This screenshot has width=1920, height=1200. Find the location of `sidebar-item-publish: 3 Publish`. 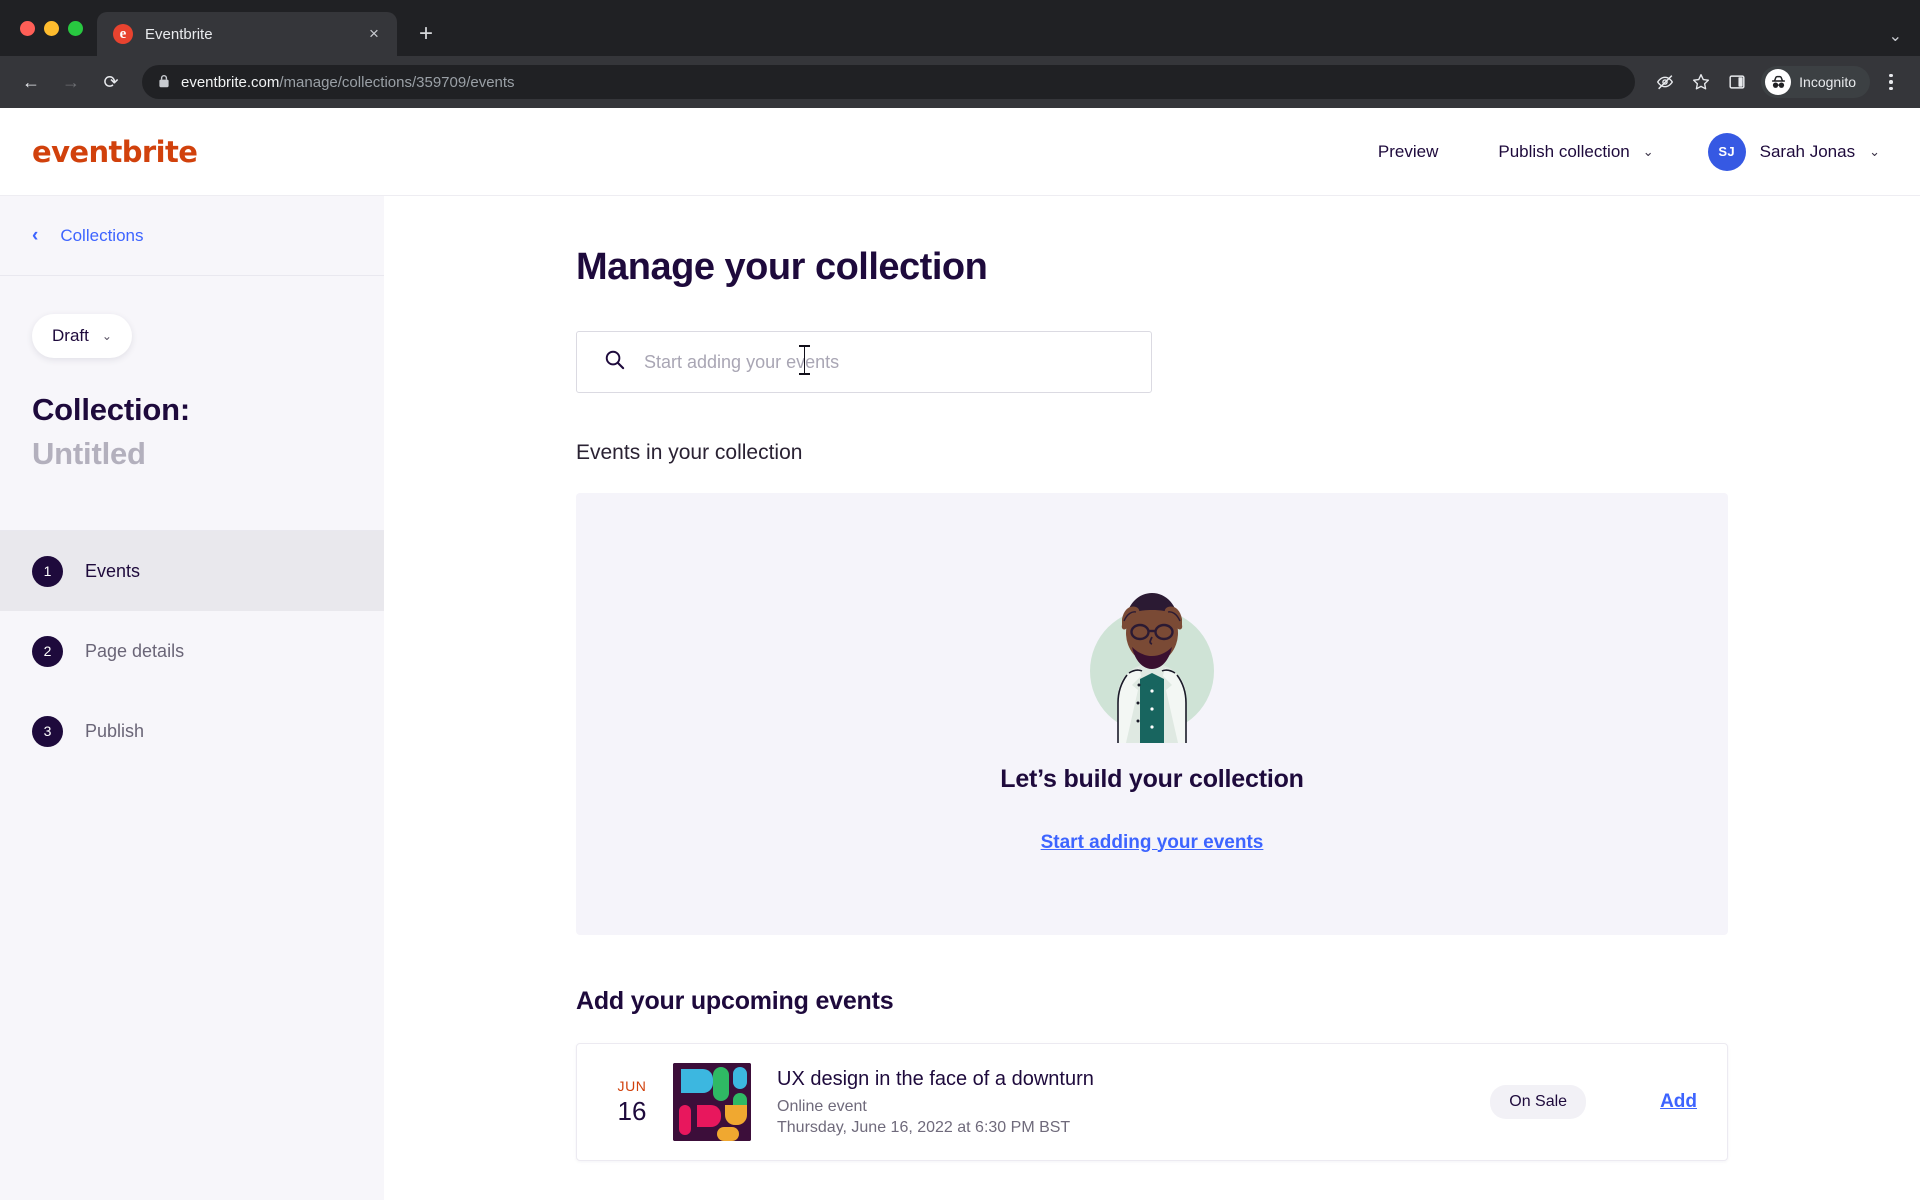

sidebar-item-publish: 3 Publish is located at coordinates (192, 731).